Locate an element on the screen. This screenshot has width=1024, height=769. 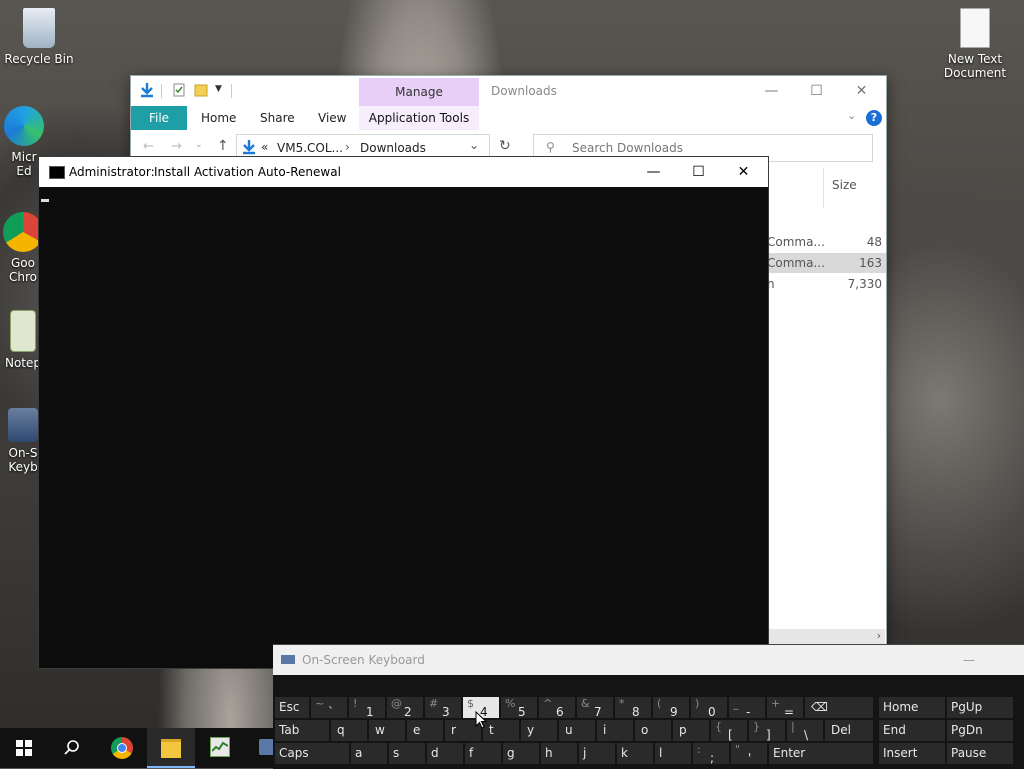
key-q: q is located at coordinates (349, 730).